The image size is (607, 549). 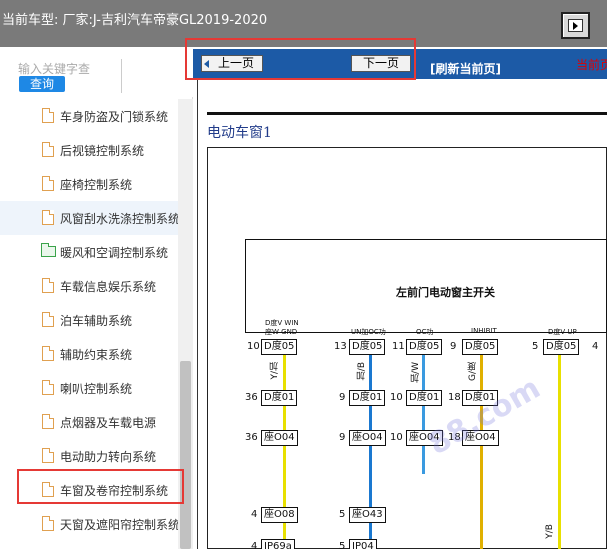 I want to click on selected-item-highlight, so click(x=100, y=486).